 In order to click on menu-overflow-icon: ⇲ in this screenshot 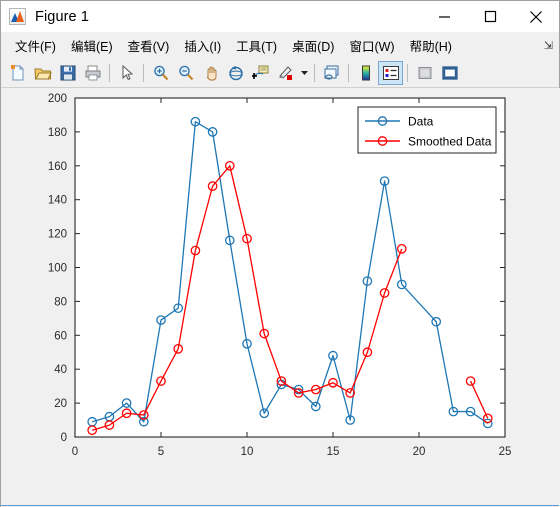, I will do `click(548, 45)`.